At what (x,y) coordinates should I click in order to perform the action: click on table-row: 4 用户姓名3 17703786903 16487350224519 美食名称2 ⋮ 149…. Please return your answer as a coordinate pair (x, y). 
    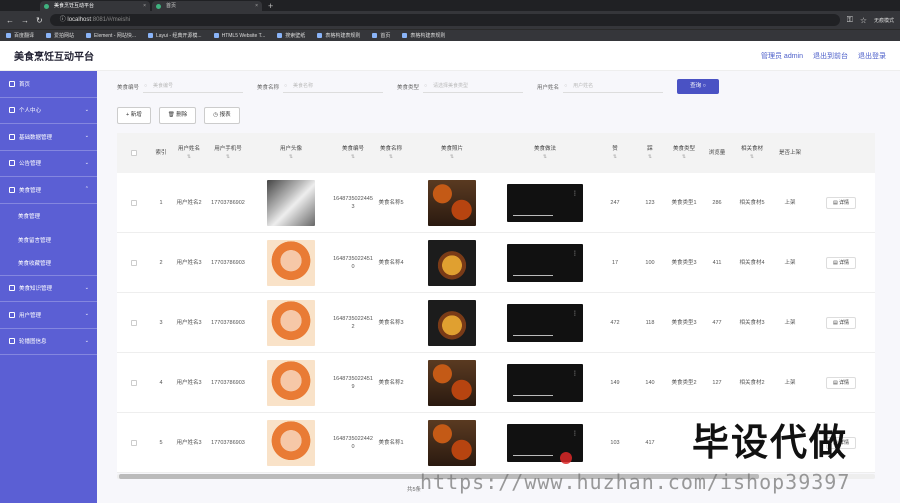
    Looking at the image, I should click on (496, 383).